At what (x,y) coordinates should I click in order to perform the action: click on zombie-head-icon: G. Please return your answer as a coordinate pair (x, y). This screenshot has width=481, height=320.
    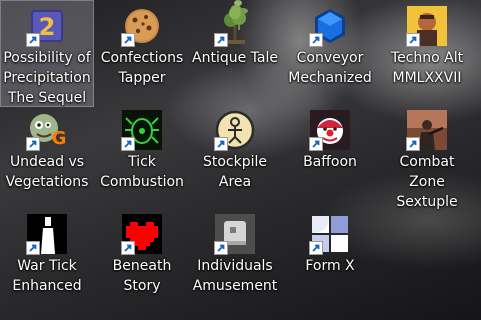
    Looking at the image, I should click on (46, 130).